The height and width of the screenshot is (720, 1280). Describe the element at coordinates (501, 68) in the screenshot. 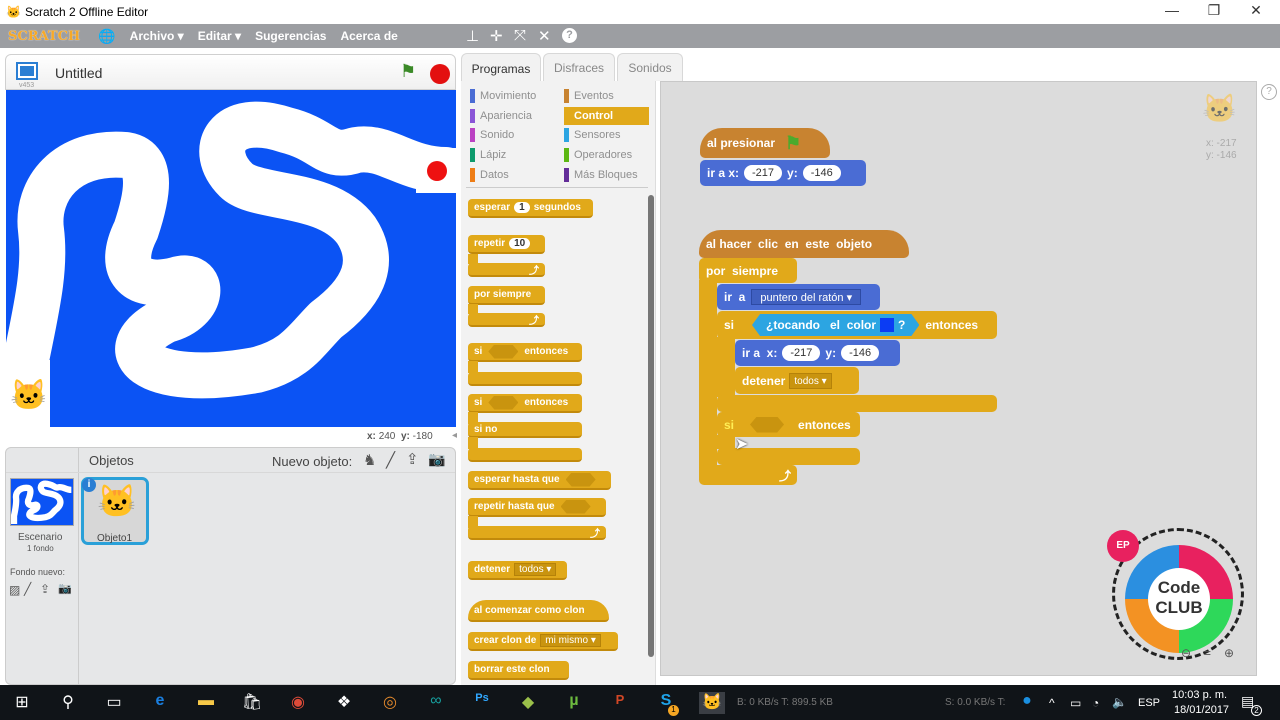

I see `tab-programas: Programas` at that location.